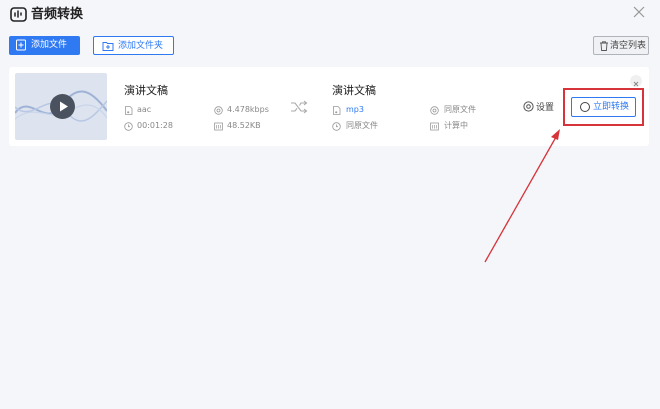 The height and width of the screenshot is (409, 660). Describe the element at coordinates (639, 12) in the screenshot. I see `close-icon` at that location.